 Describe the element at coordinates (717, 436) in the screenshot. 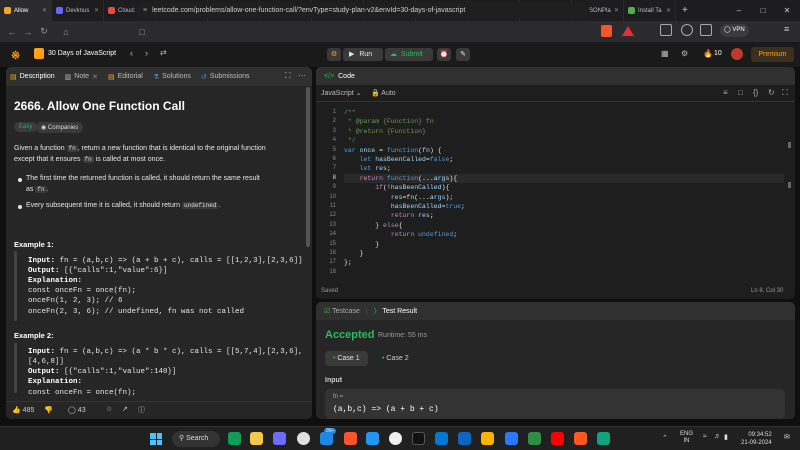

I see `volume-icon: ♬` at that location.